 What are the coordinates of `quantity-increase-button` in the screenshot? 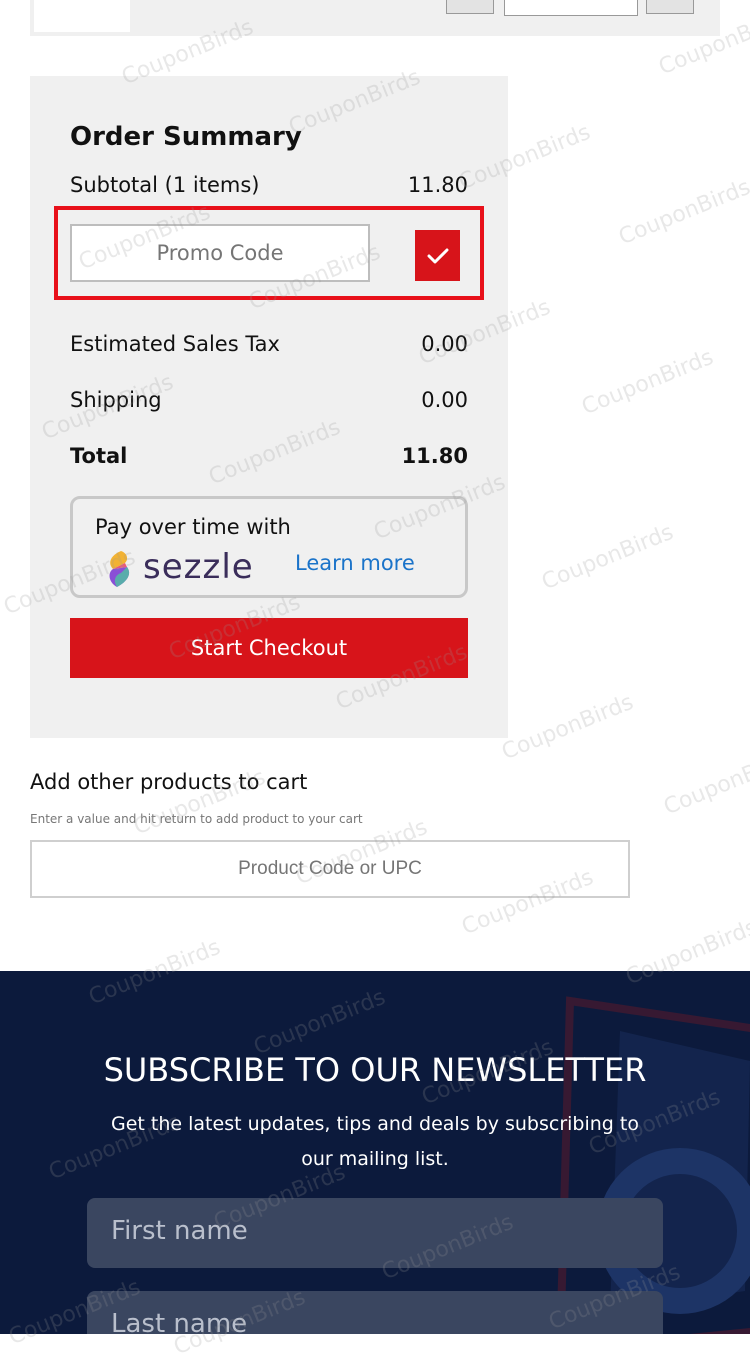 It's located at (670, 7).